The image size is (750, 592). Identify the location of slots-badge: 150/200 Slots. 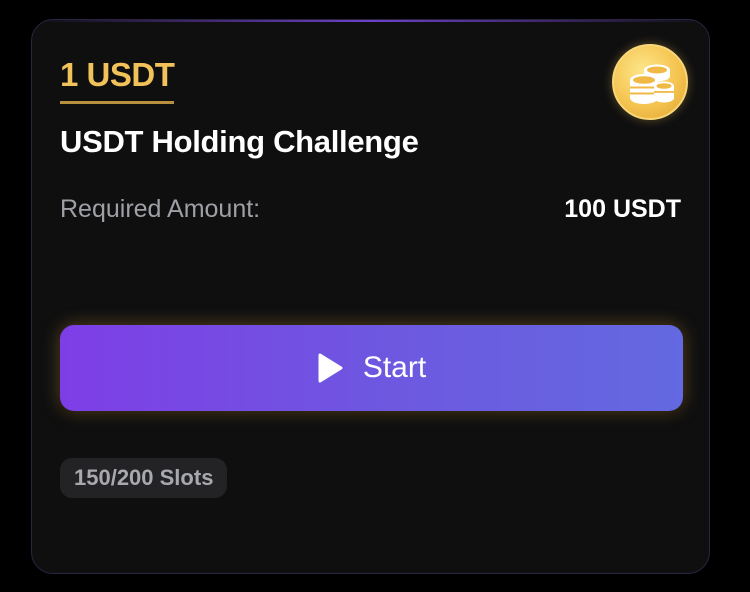
(144, 478).